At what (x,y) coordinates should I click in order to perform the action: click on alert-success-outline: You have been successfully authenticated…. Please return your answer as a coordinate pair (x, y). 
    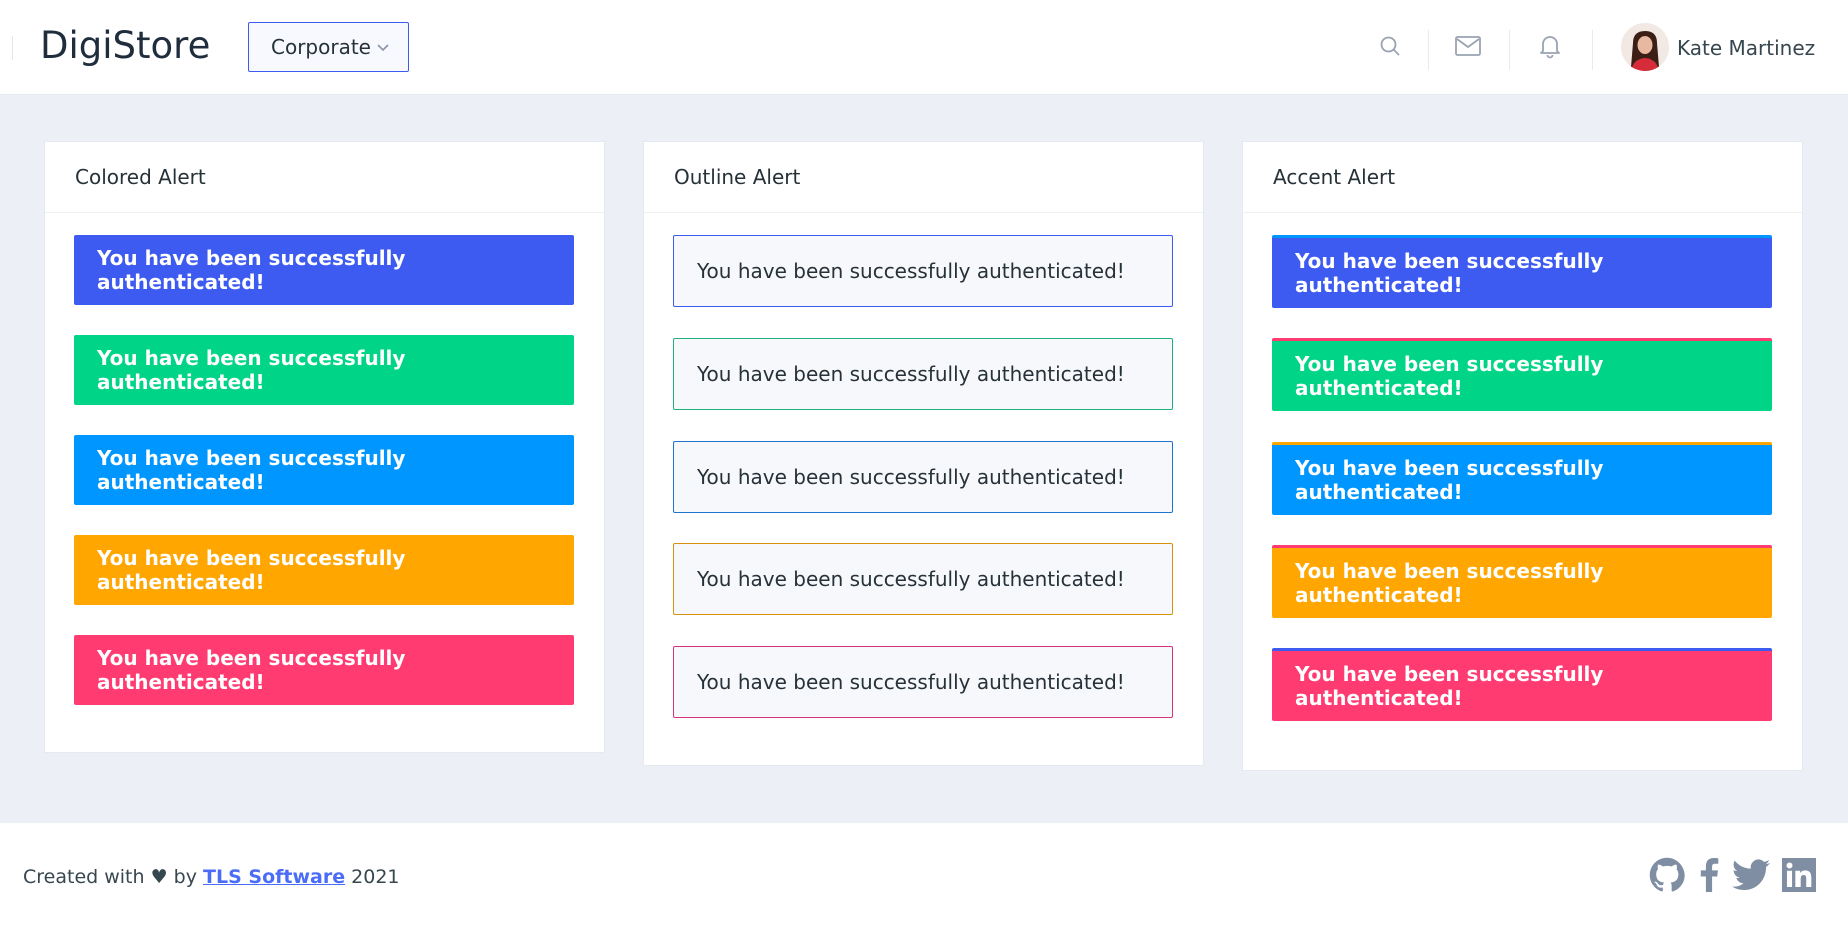
    Looking at the image, I should click on (923, 374).